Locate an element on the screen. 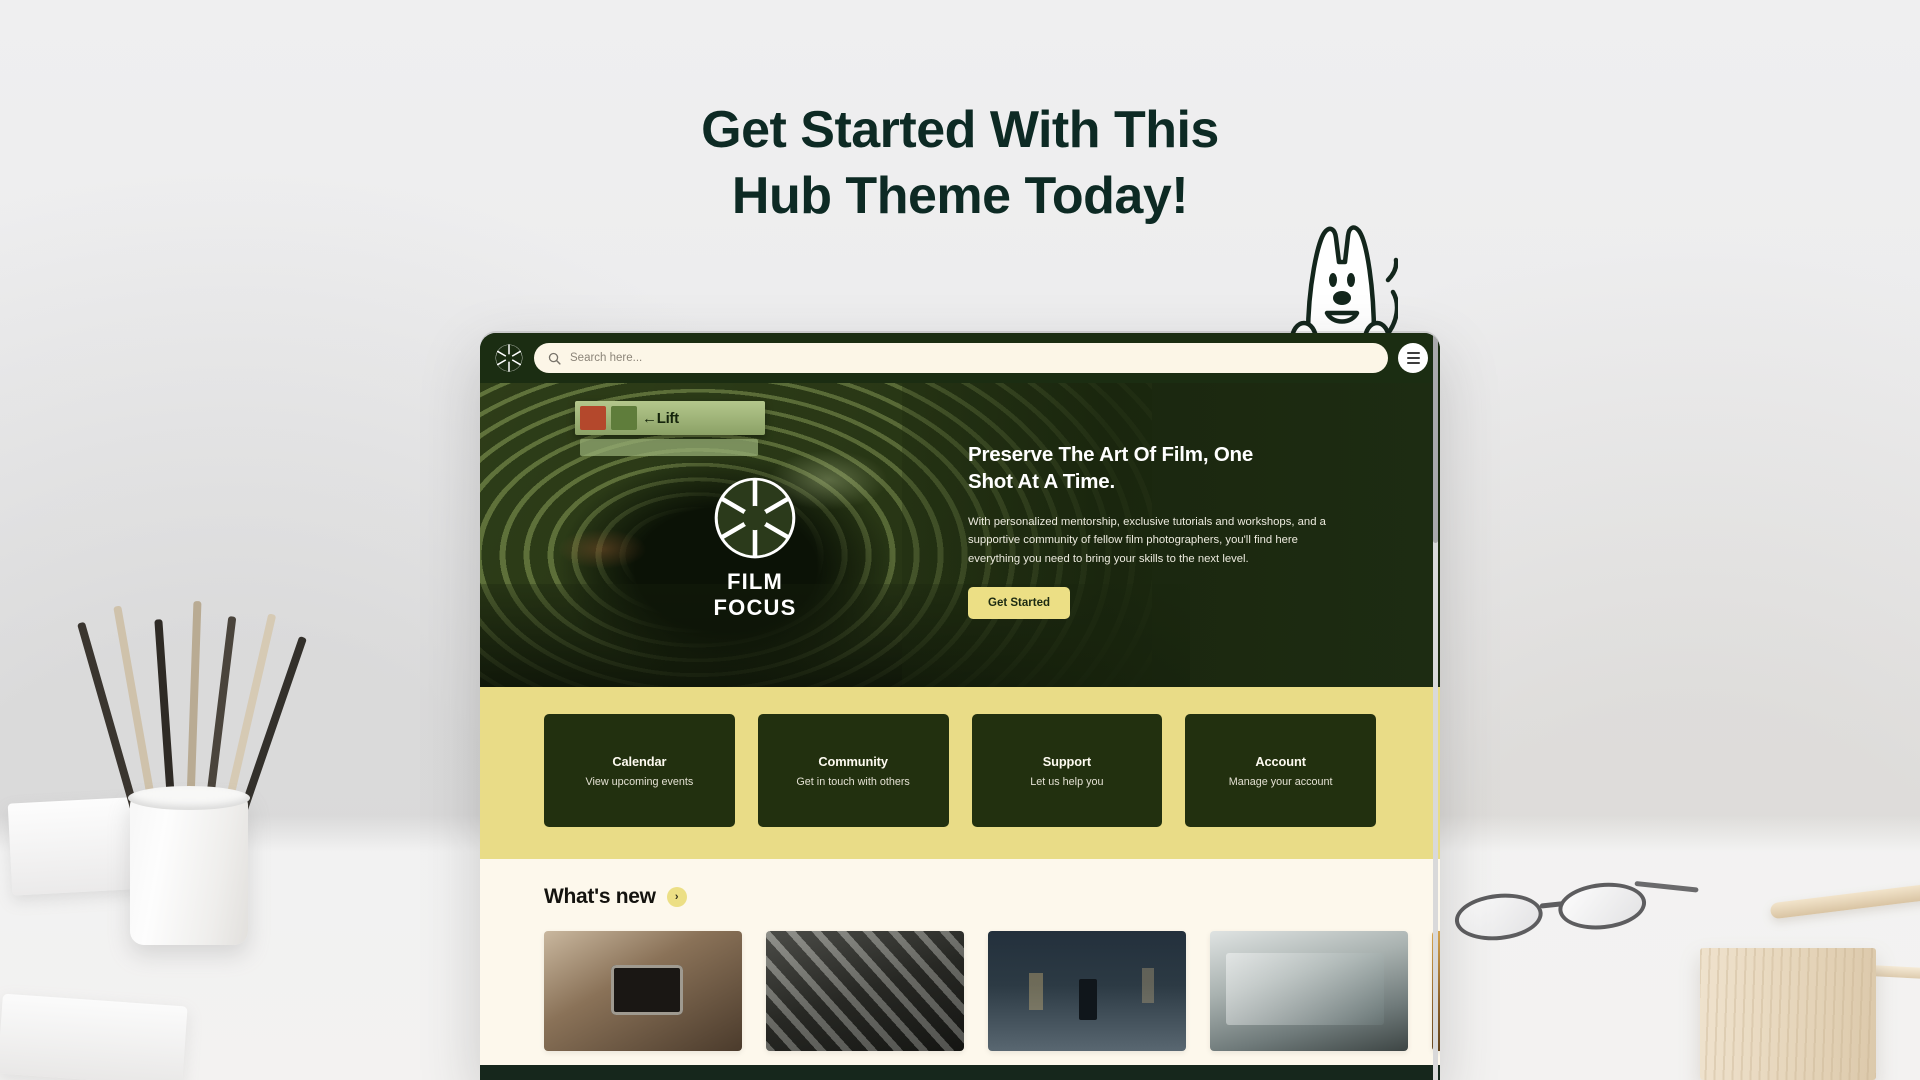 The height and width of the screenshot is (1080, 1920). whats-new-header: What's new › is located at coordinates (960, 897).